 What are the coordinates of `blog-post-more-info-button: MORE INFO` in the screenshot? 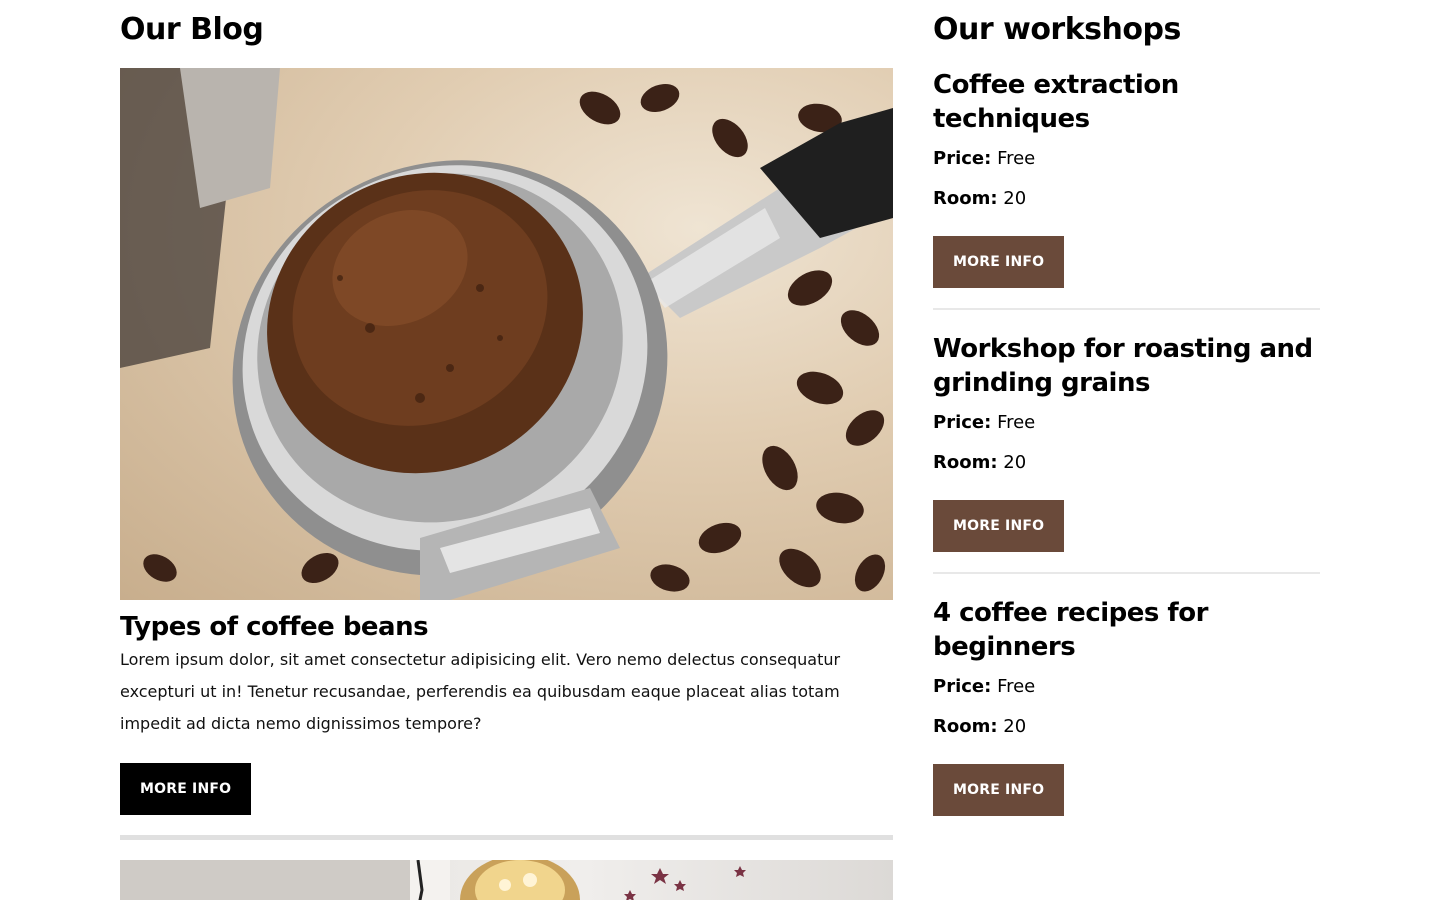 It's located at (186, 789).